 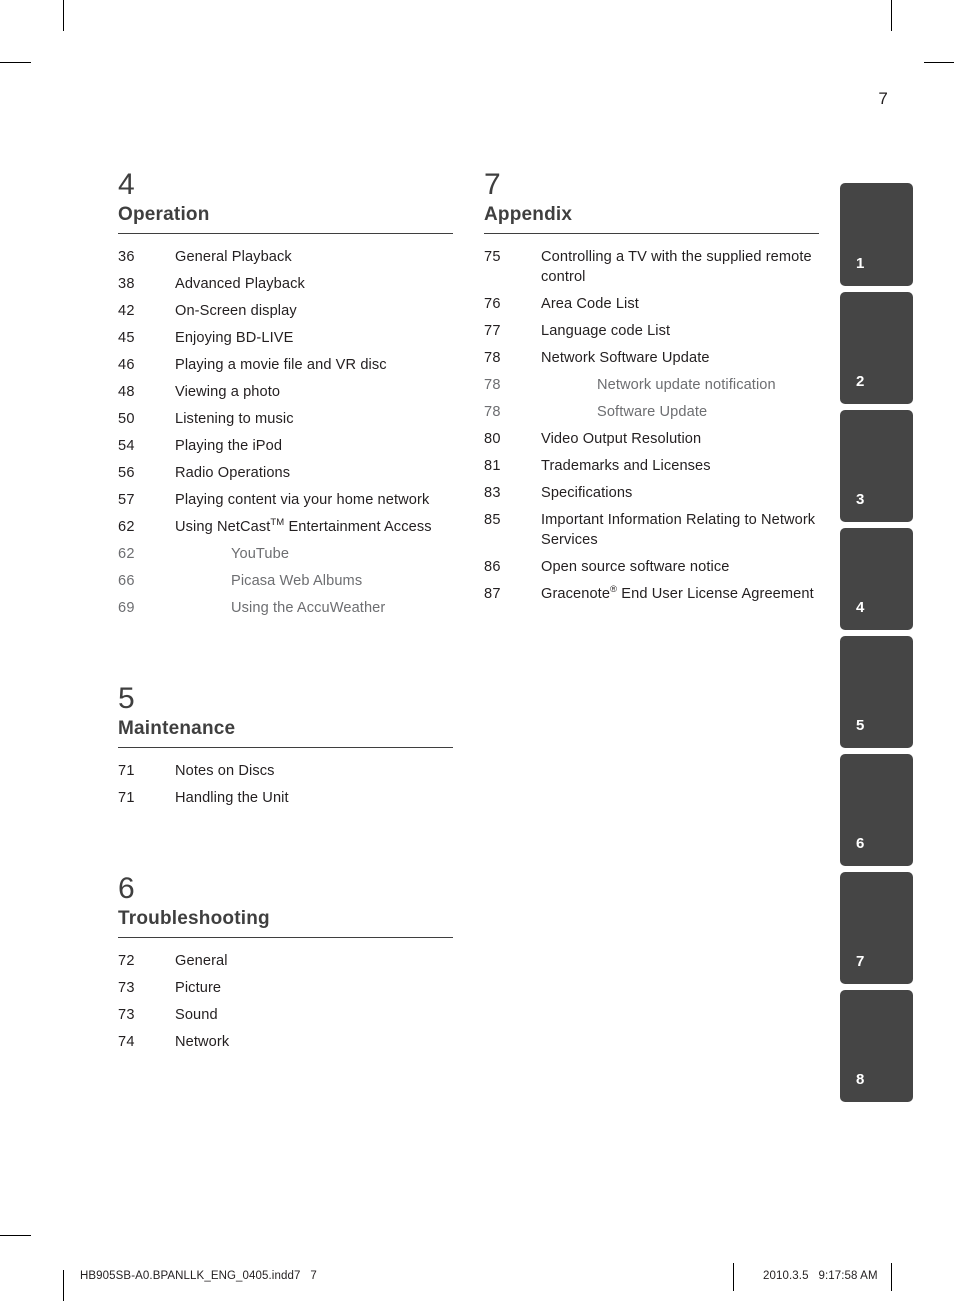 I want to click on toc-entry: 36 General Playback, so click(x=285, y=257).